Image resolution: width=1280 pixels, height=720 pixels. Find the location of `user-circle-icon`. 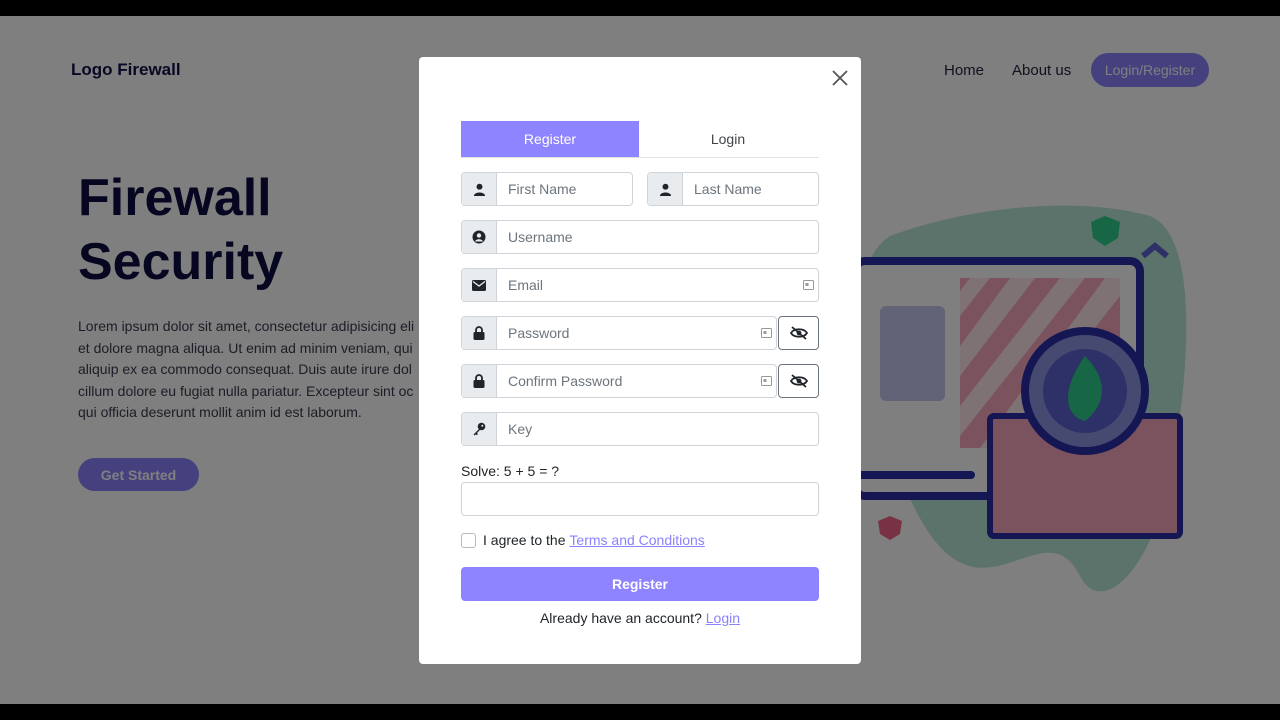

user-circle-icon is located at coordinates (479, 237).